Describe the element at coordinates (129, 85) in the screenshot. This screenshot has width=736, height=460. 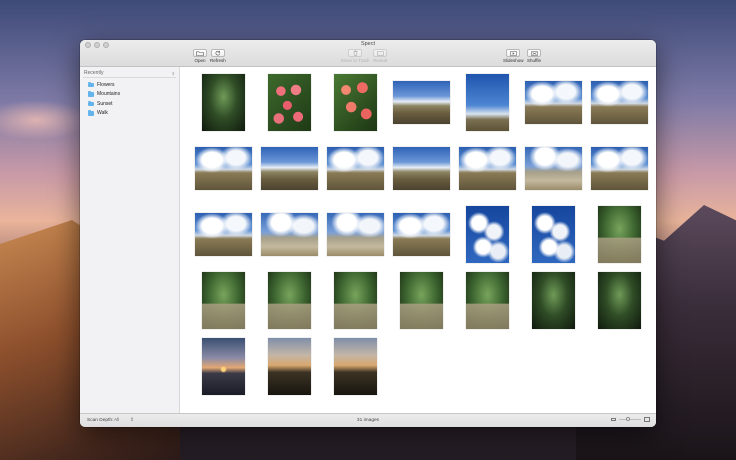
I see `sidebar-item-flowers: Flowers` at that location.